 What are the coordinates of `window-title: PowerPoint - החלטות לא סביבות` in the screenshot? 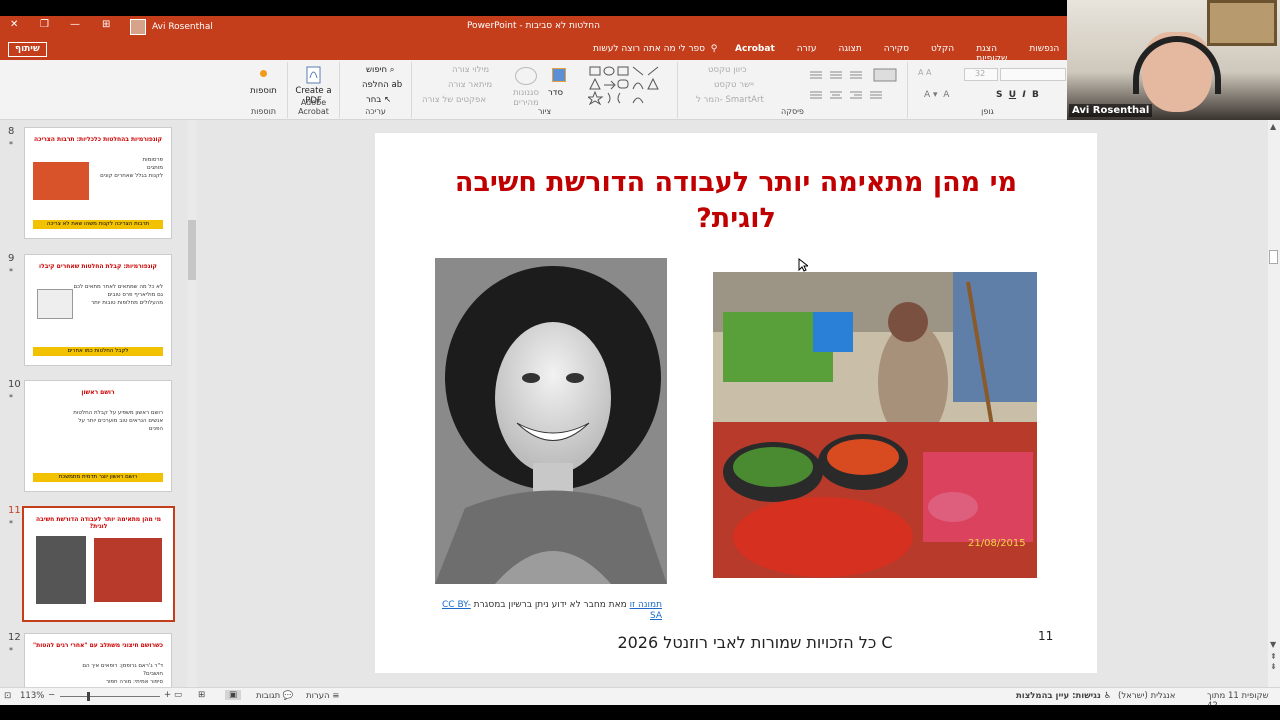 It's located at (533, 26).